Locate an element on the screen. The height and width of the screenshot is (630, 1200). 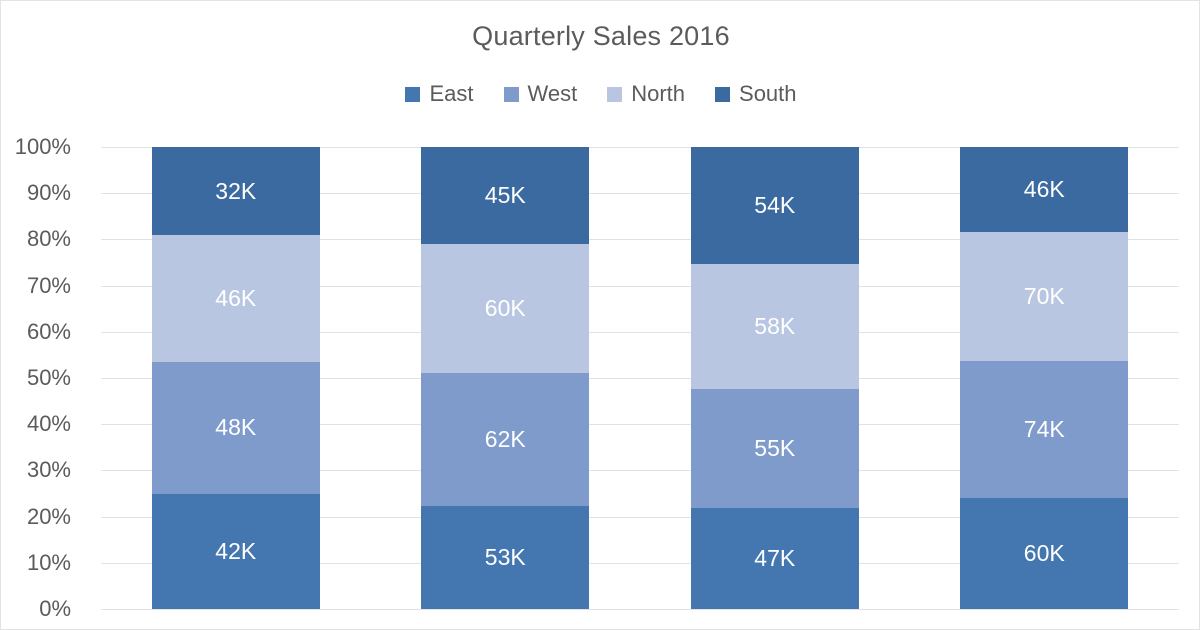
chart-legend: East West North South is located at coordinates (600, 93).